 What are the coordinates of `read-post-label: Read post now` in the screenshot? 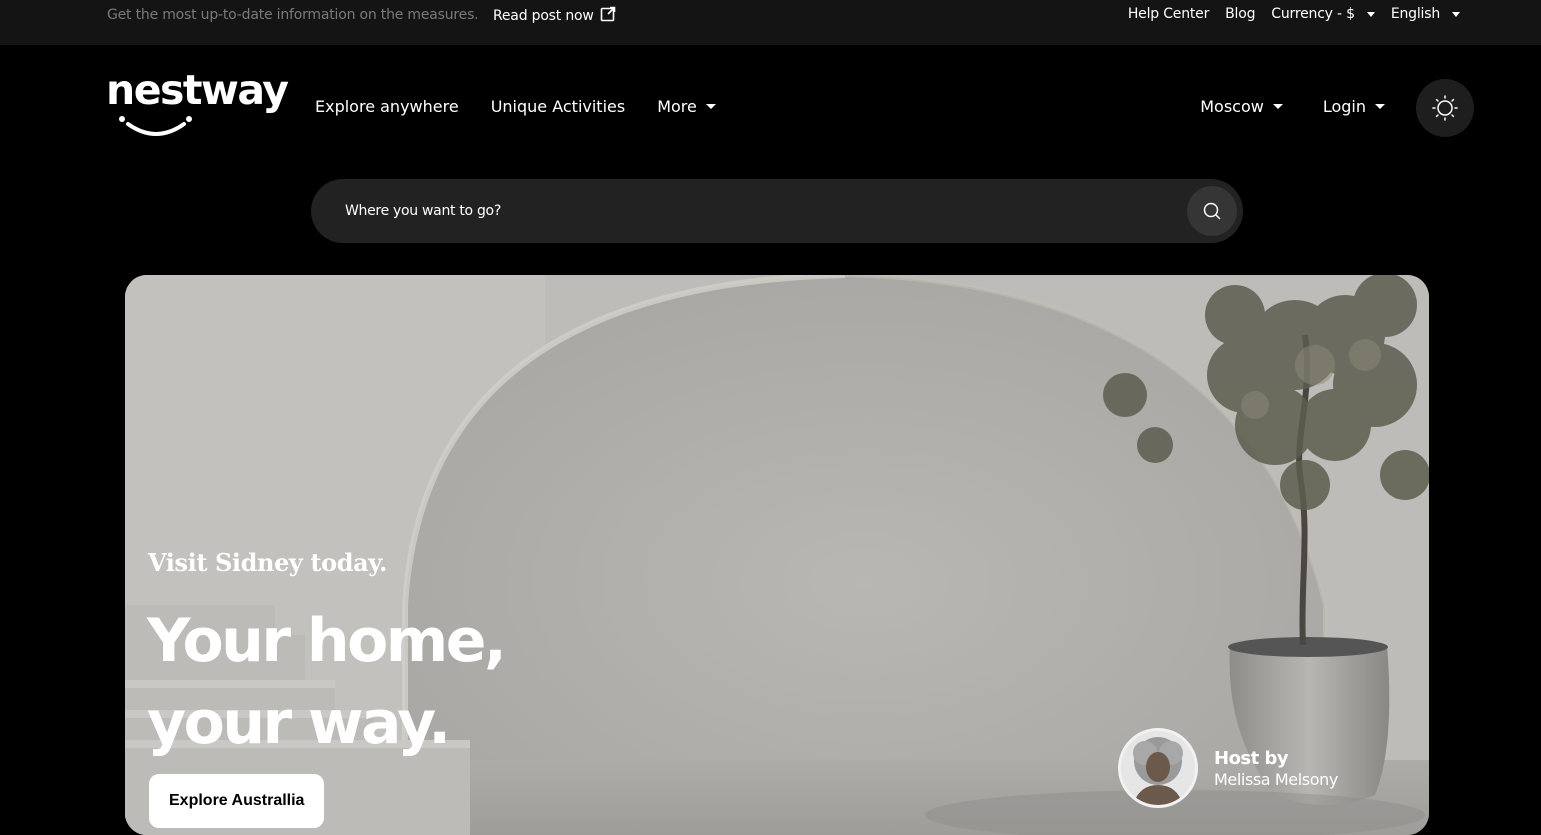 It's located at (543, 16).